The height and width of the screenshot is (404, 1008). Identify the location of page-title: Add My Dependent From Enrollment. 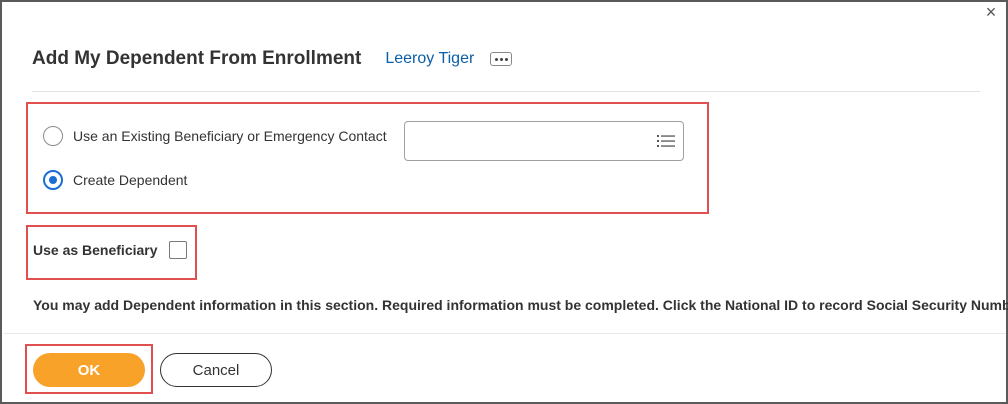
(197, 58).